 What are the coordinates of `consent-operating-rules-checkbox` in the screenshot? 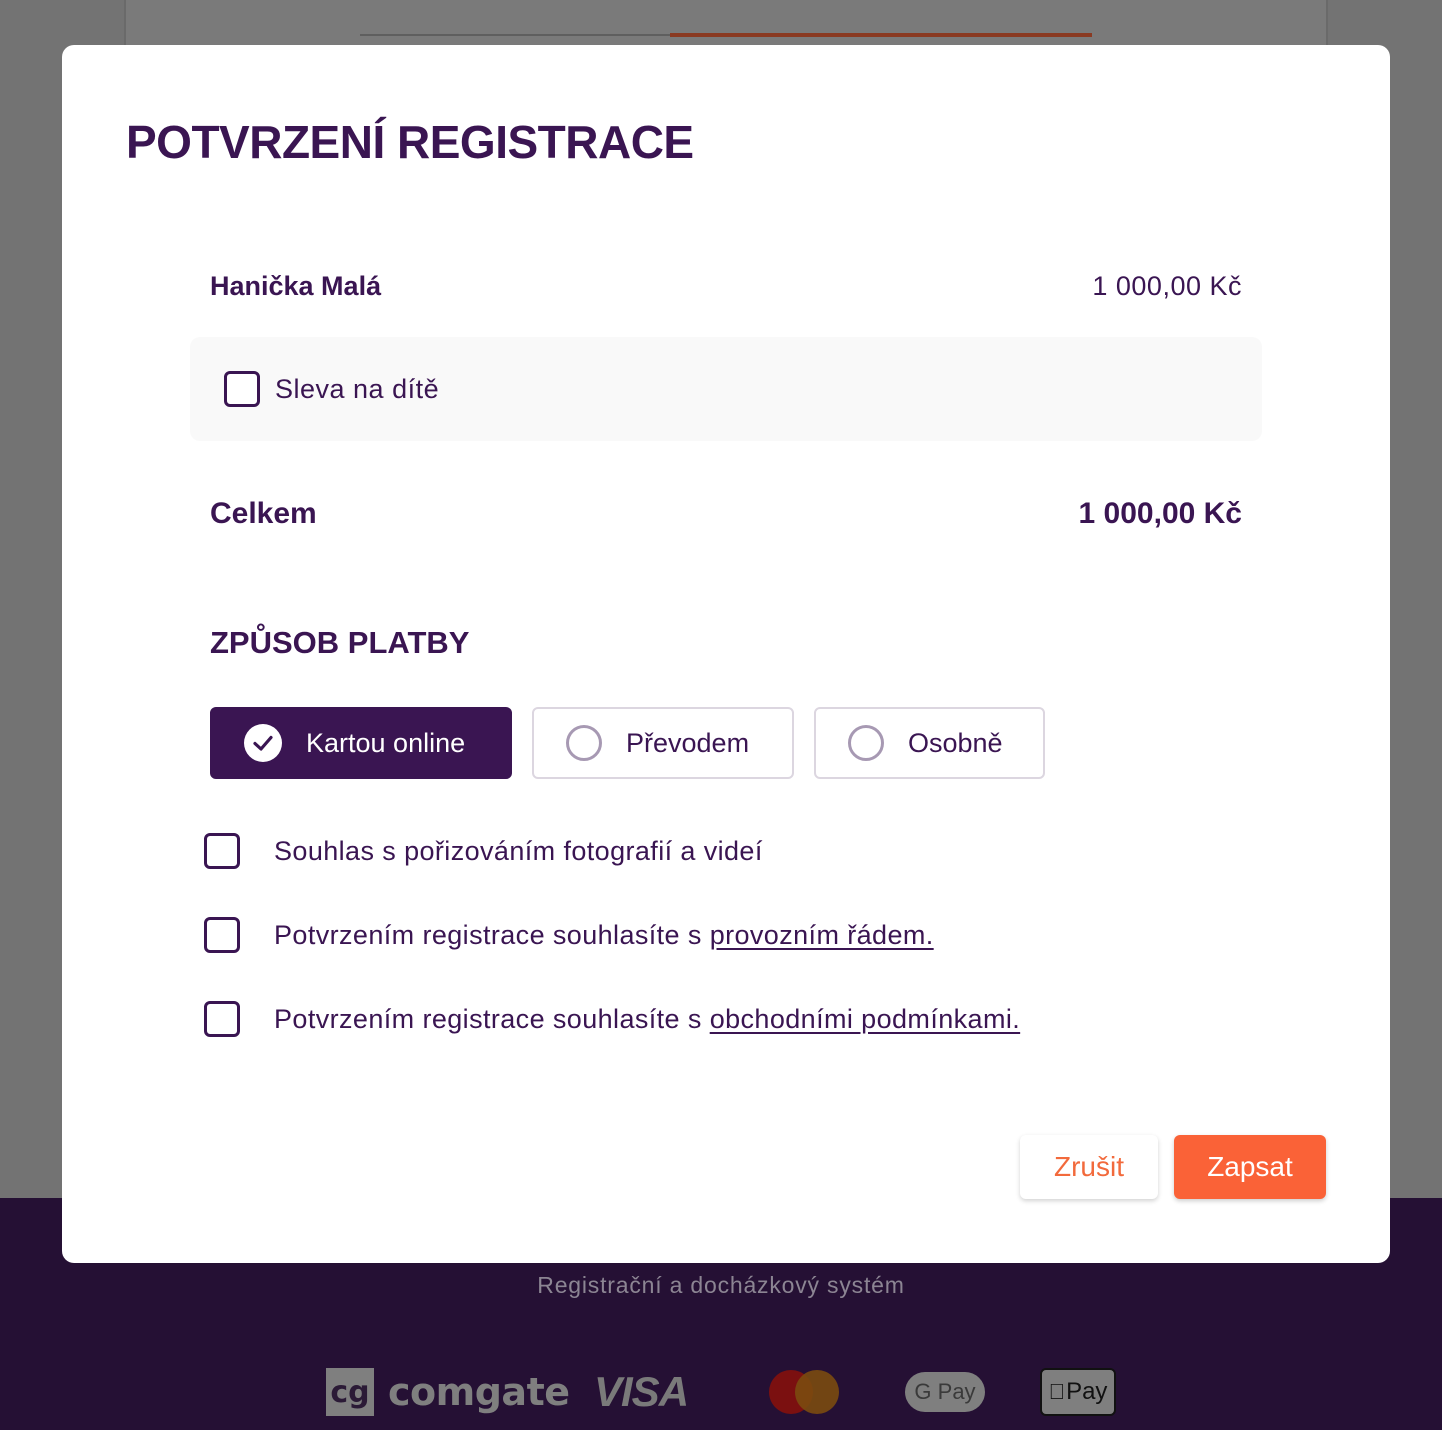 It's located at (222, 935).